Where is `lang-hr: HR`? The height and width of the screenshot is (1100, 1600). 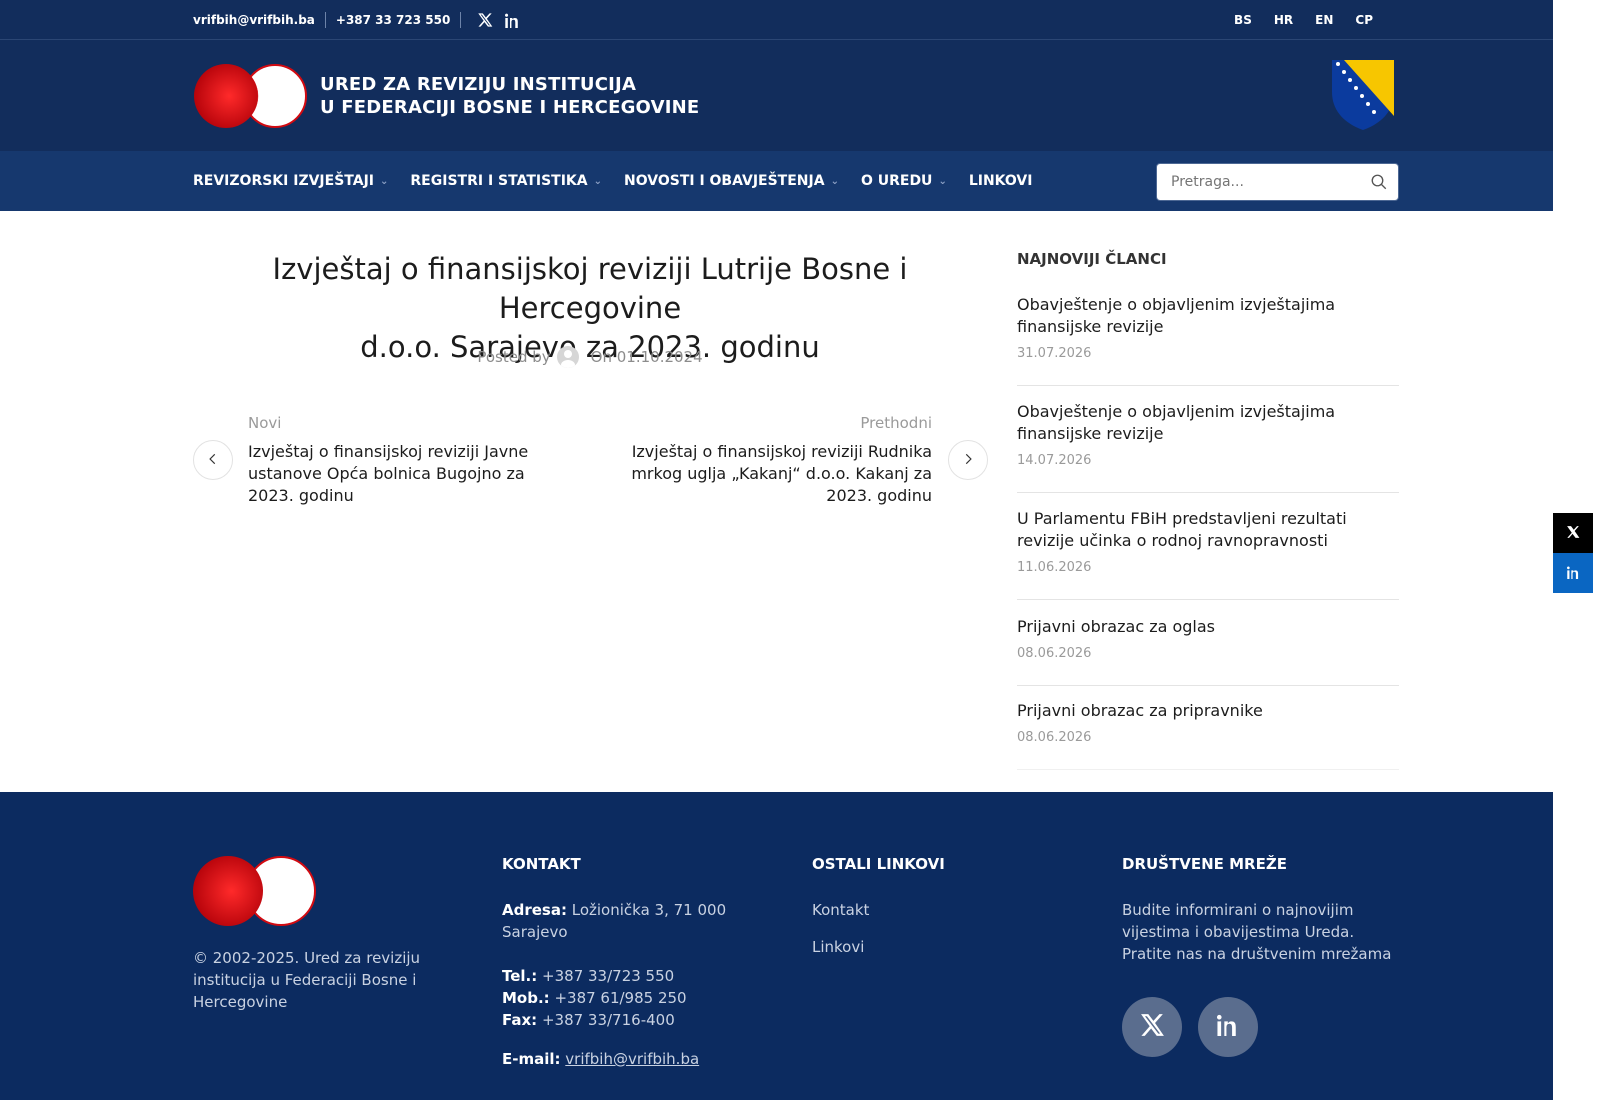
lang-hr: HR is located at coordinates (1283, 20).